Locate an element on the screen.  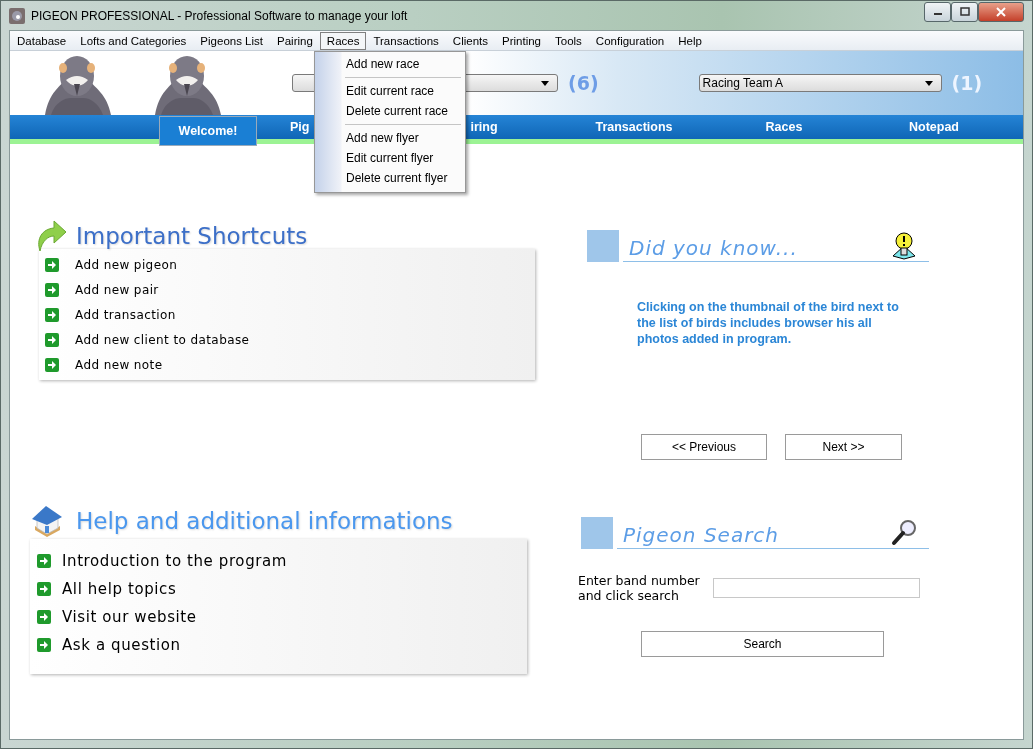
menu-option: Edit current race is located at coordinates (390, 91).